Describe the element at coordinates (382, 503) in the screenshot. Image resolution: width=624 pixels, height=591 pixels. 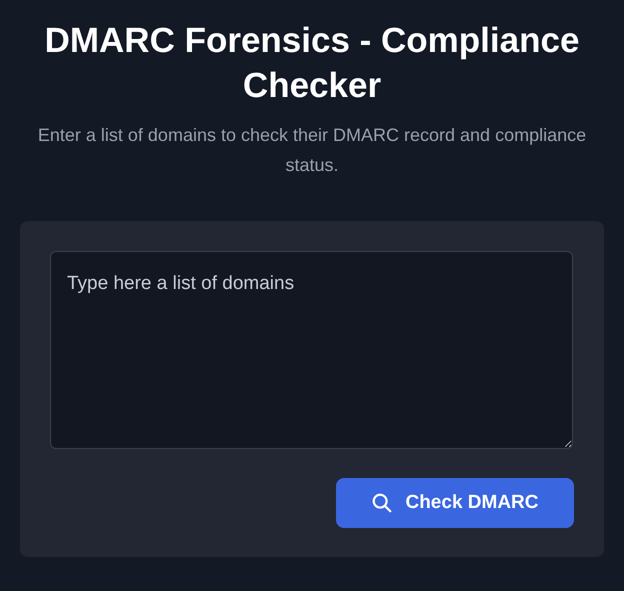
I see `search-icon` at that location.